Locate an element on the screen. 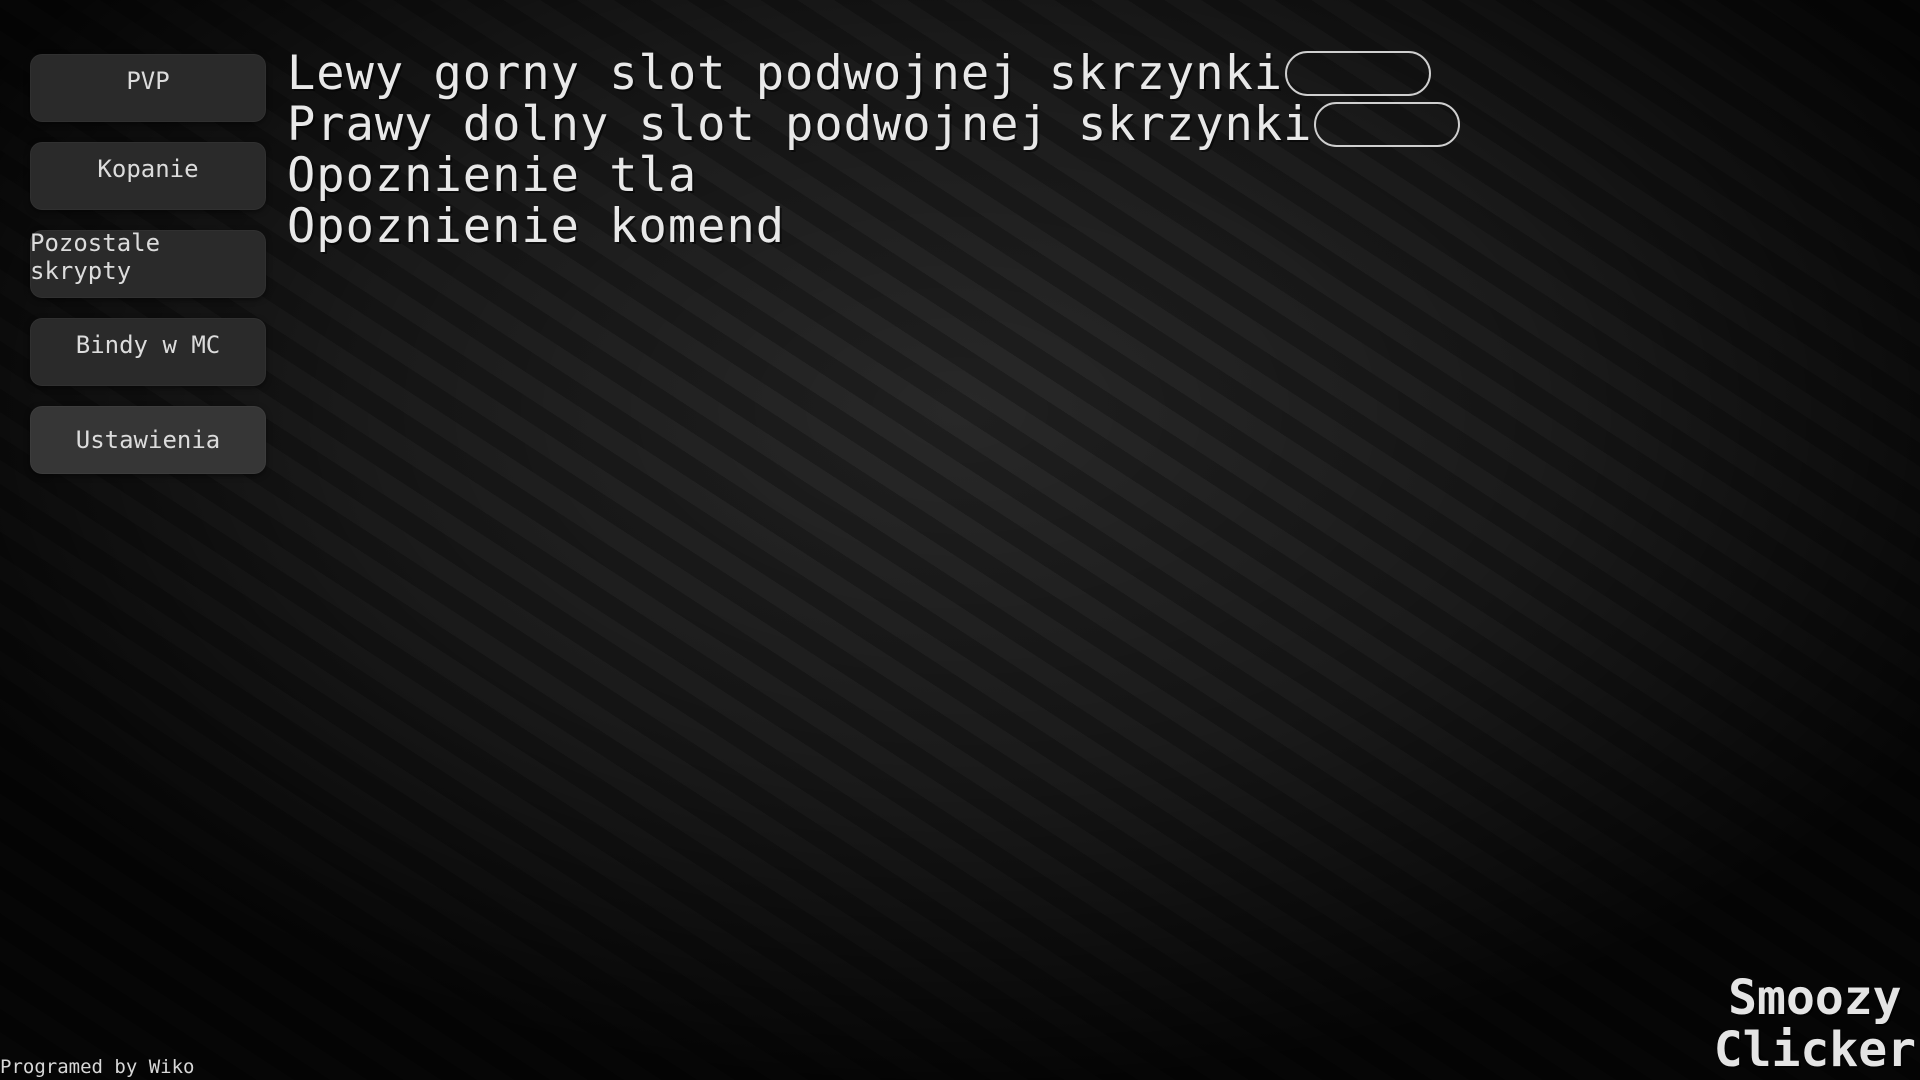  left-top-slot-input is located at coordinates (1358, 73).